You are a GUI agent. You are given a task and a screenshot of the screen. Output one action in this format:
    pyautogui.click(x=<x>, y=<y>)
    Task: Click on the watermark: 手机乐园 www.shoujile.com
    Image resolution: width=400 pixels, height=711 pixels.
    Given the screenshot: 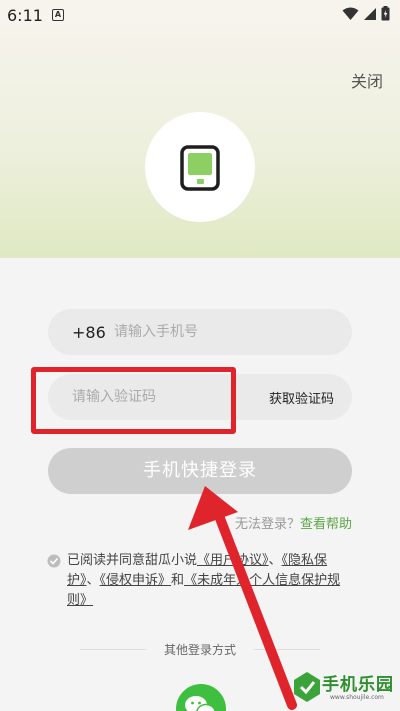 What is the action you would take?
    pyautogui.click(x=345, y=687)
    